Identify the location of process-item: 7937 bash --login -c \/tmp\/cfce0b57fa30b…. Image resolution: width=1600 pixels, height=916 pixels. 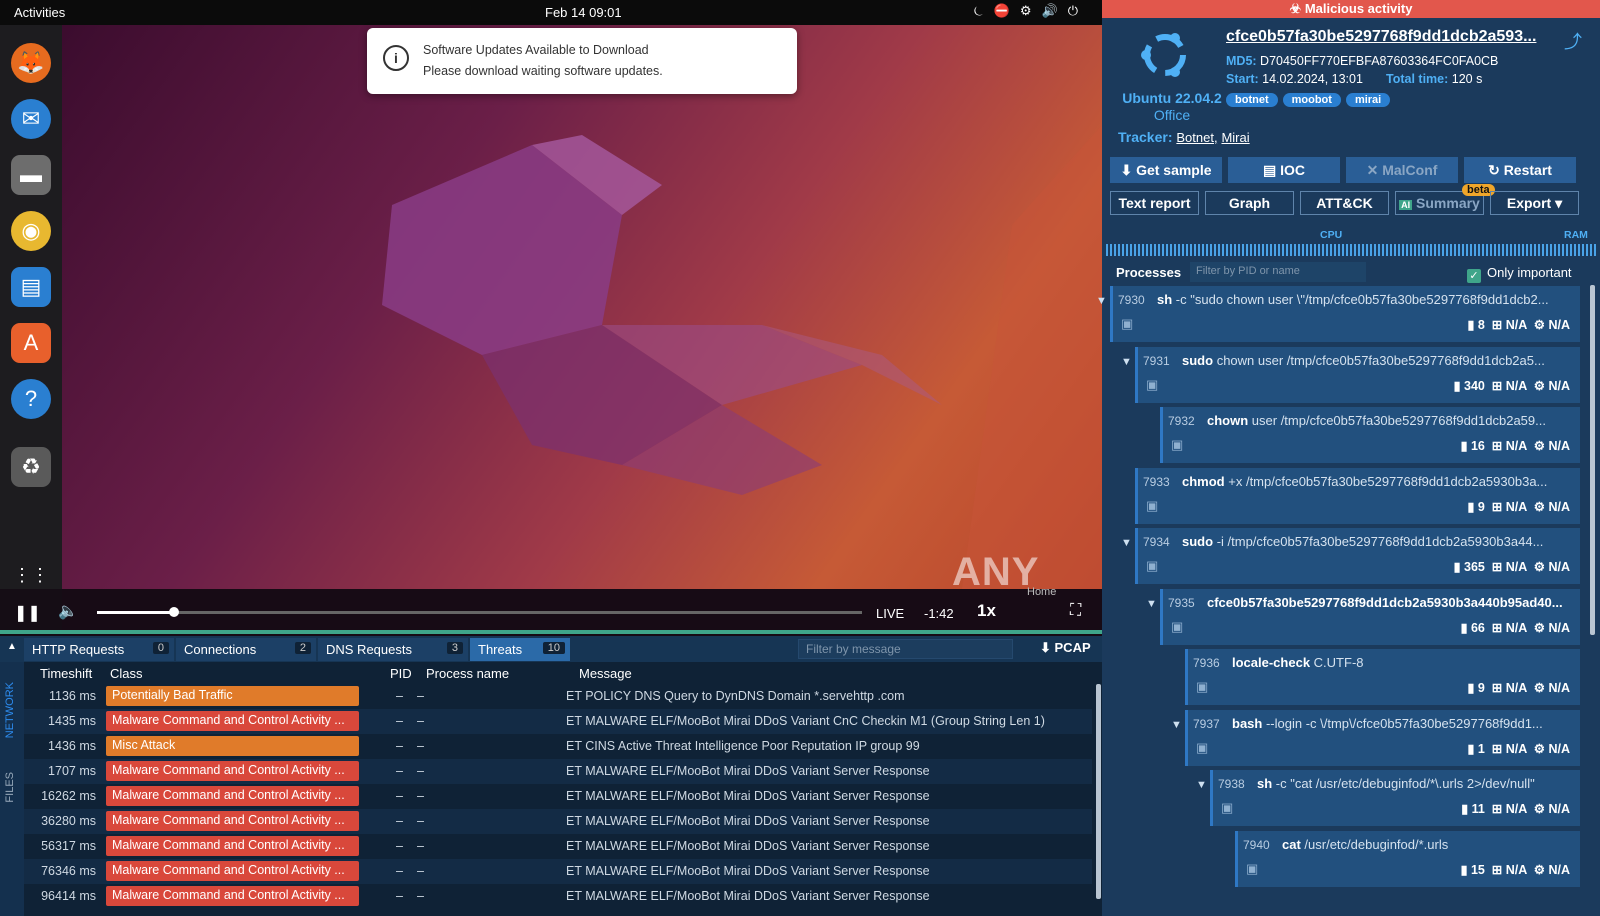
(1382, 737).